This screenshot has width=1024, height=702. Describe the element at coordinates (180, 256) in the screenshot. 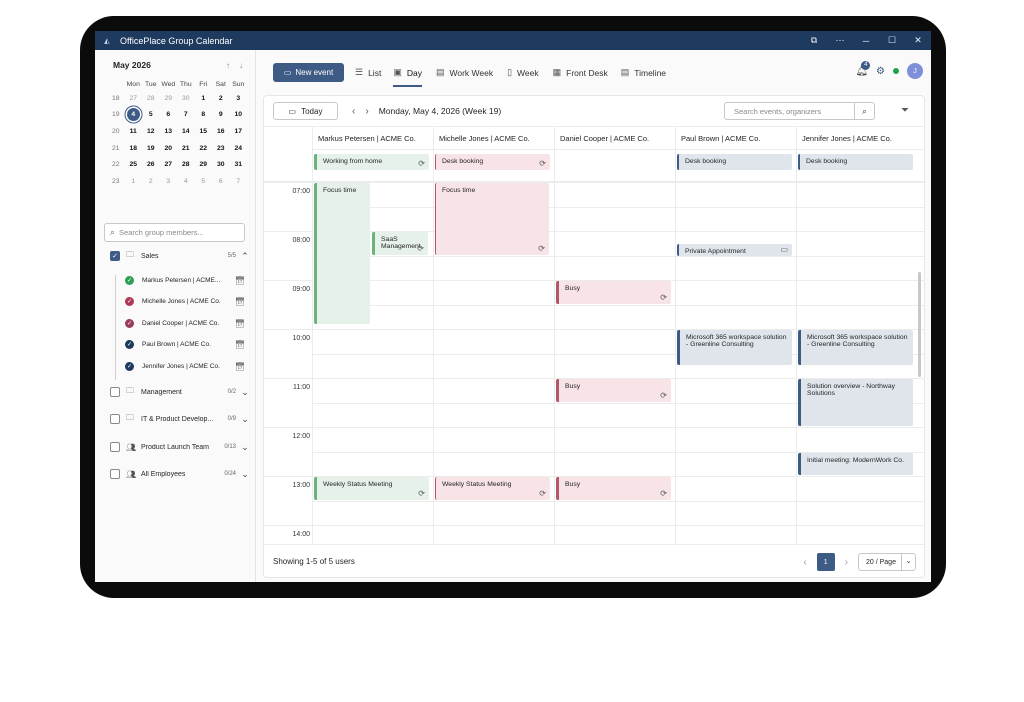

I see `group-item: ✓ 🗀︎ Sales 5/5 ⌃` at that location.